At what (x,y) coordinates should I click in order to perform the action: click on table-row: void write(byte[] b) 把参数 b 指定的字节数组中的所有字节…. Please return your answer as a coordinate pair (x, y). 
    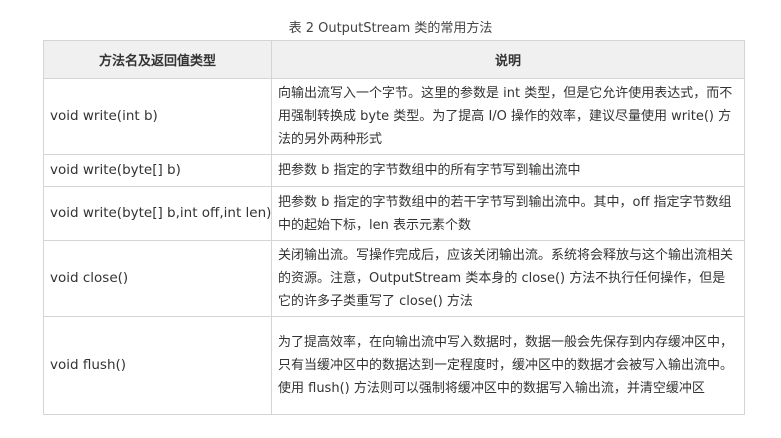
    Looking at the image, I should click on (394, 170).